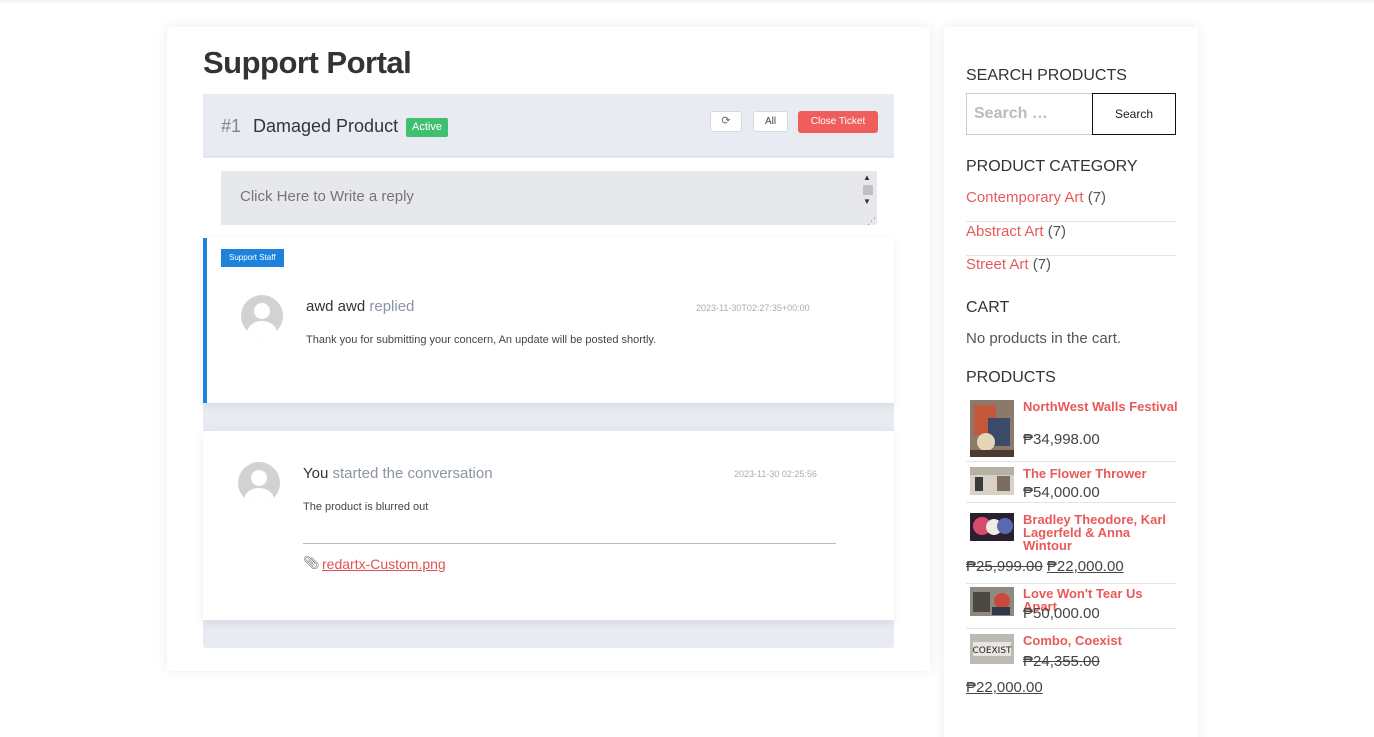  What do you see at coordinates (871, 221) in the screenshot?
I see `resize-grip-icon: ⋰` at bounding box center [871, 221].